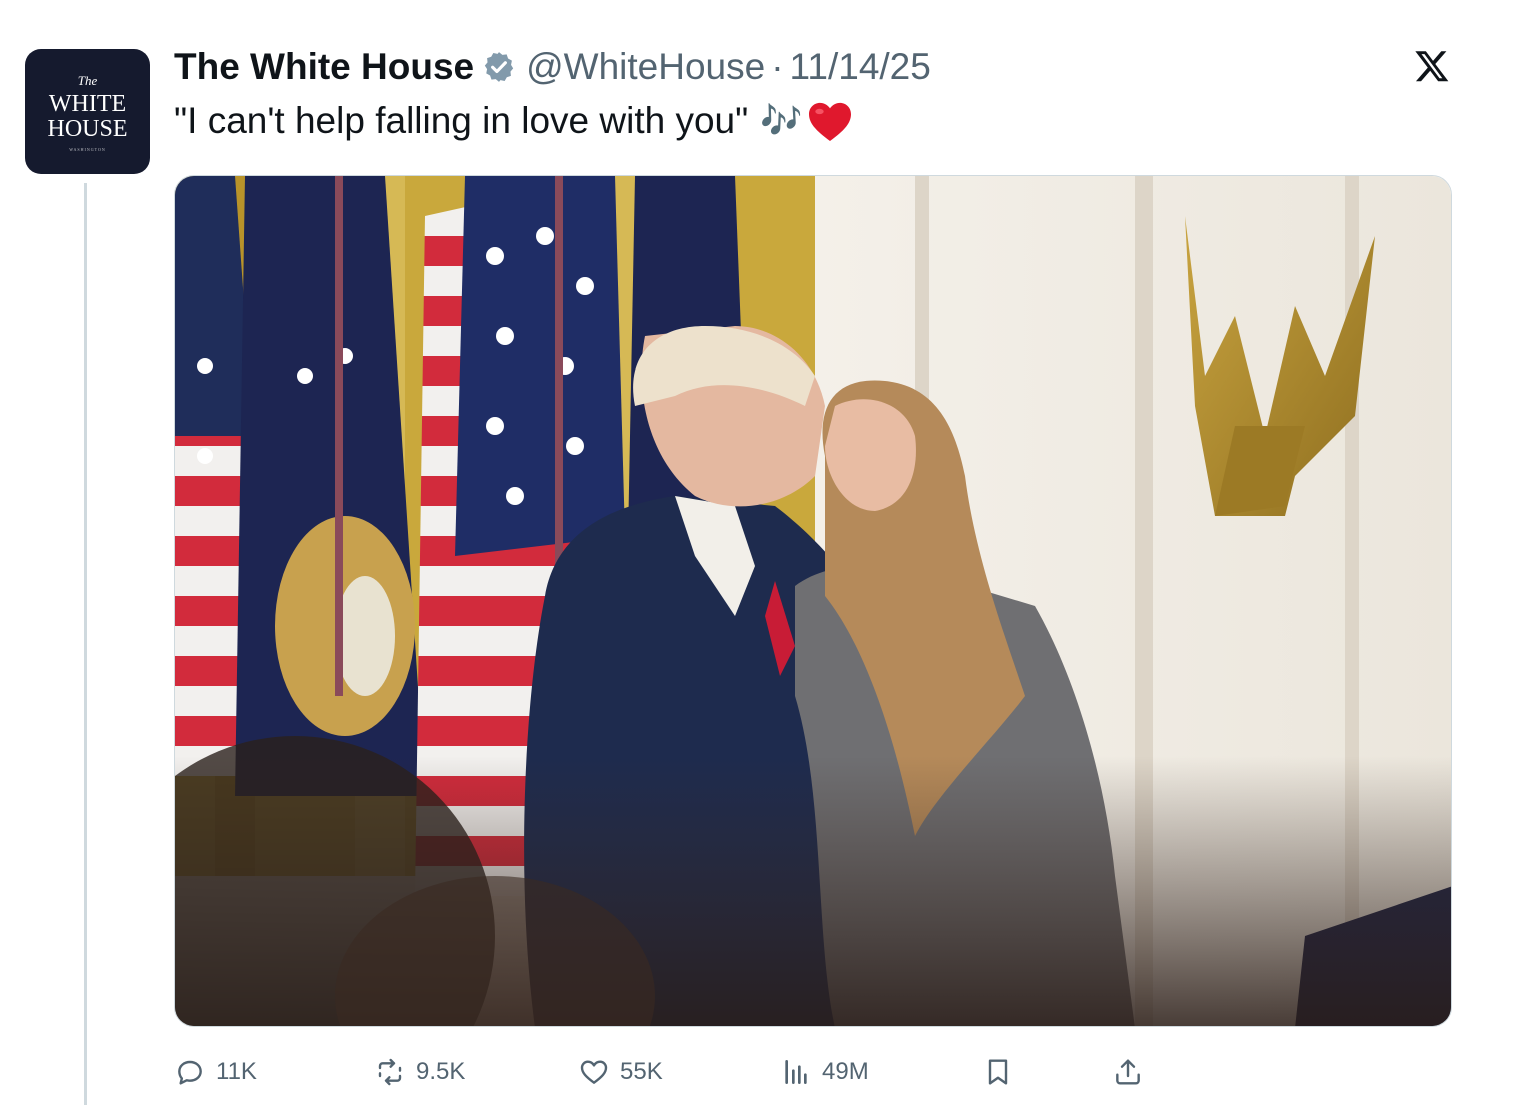 The height and width of the screenshot is (1105, 1519). What do you see at coordinates (641, 1071) in the screenshot?
I see `like-count: 55K` at bounding box center [641, 1071].